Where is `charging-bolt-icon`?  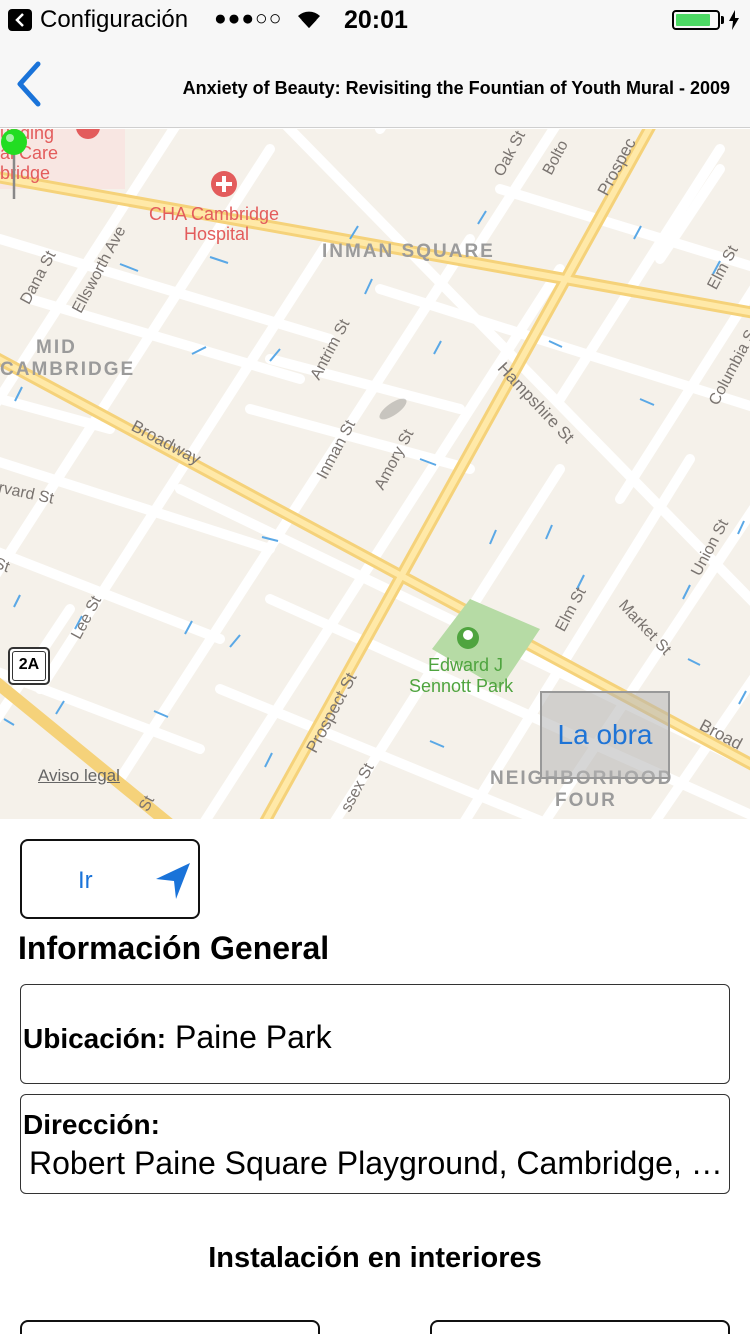 charging-bolt-icon is located at coordinates (734, 20).